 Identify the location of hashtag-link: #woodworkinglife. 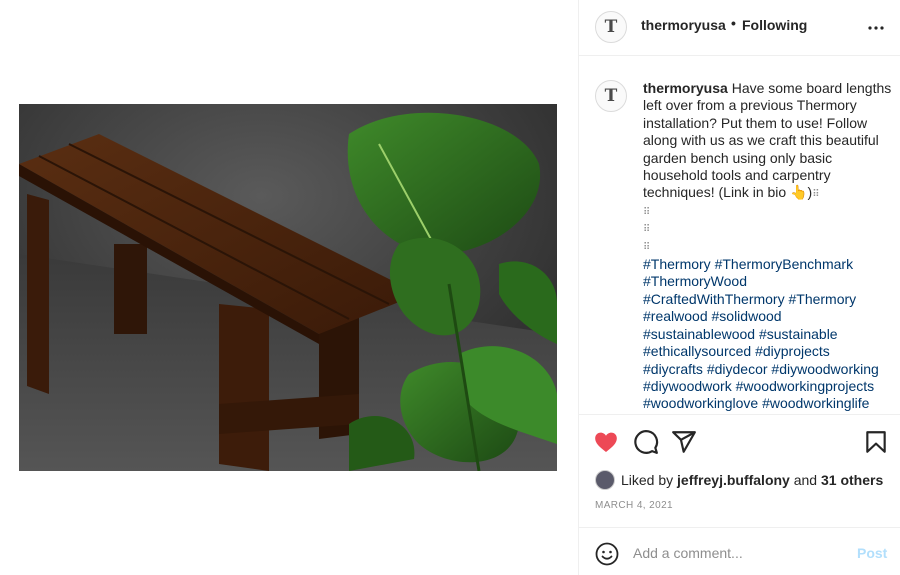
(815, 403).